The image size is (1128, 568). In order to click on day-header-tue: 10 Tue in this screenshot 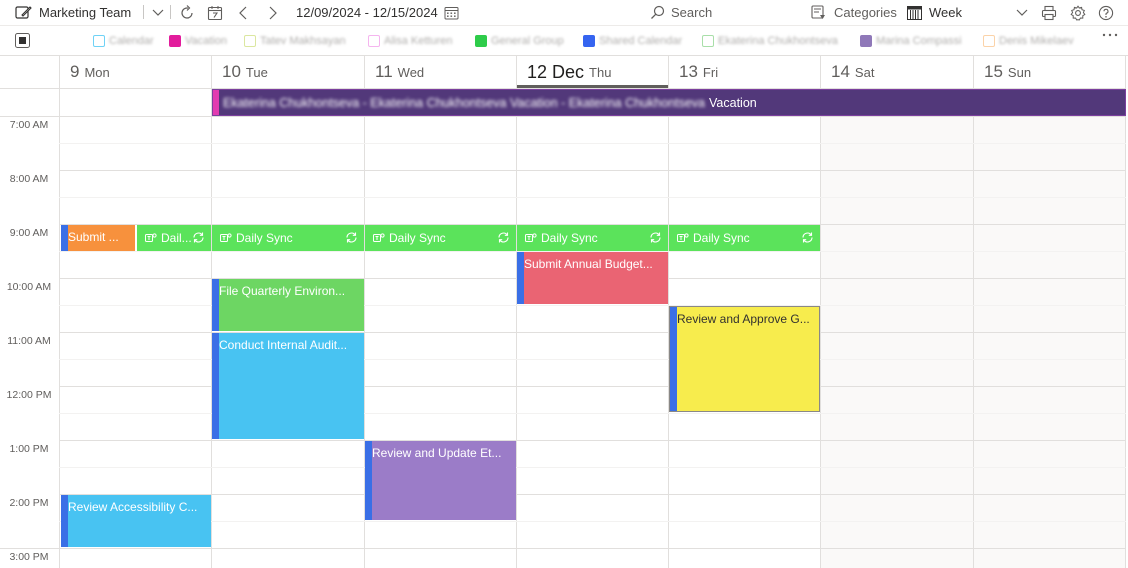, I will do `click(288, 72)`.